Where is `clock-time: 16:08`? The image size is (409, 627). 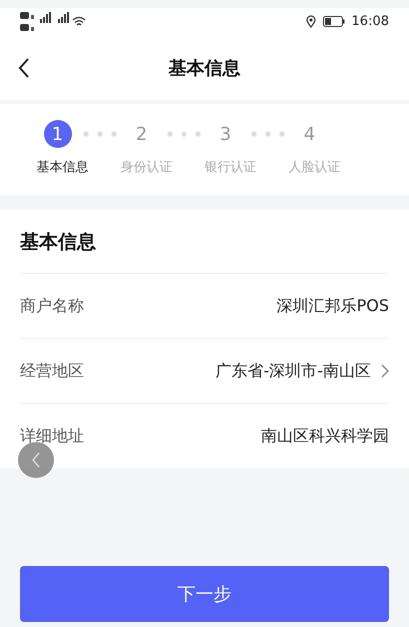
clock-time: 16:08 is located at coordinates (370, 21).